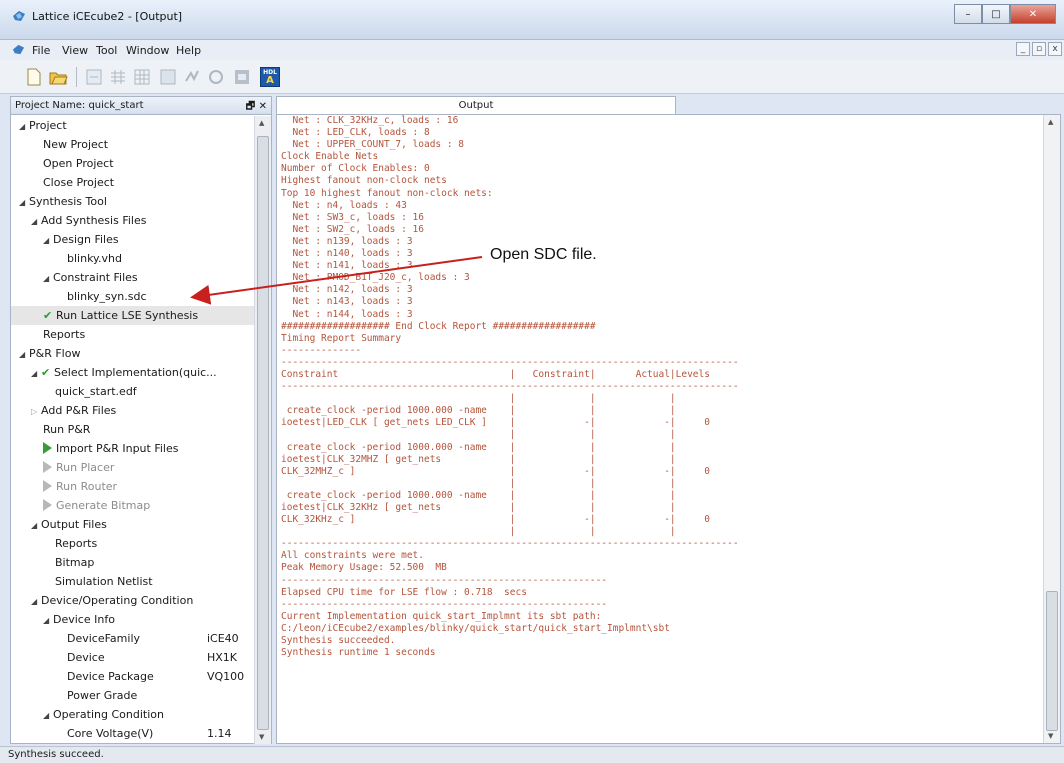  I want to click on tree-item: ◢ Design Files, so click(132, 239).